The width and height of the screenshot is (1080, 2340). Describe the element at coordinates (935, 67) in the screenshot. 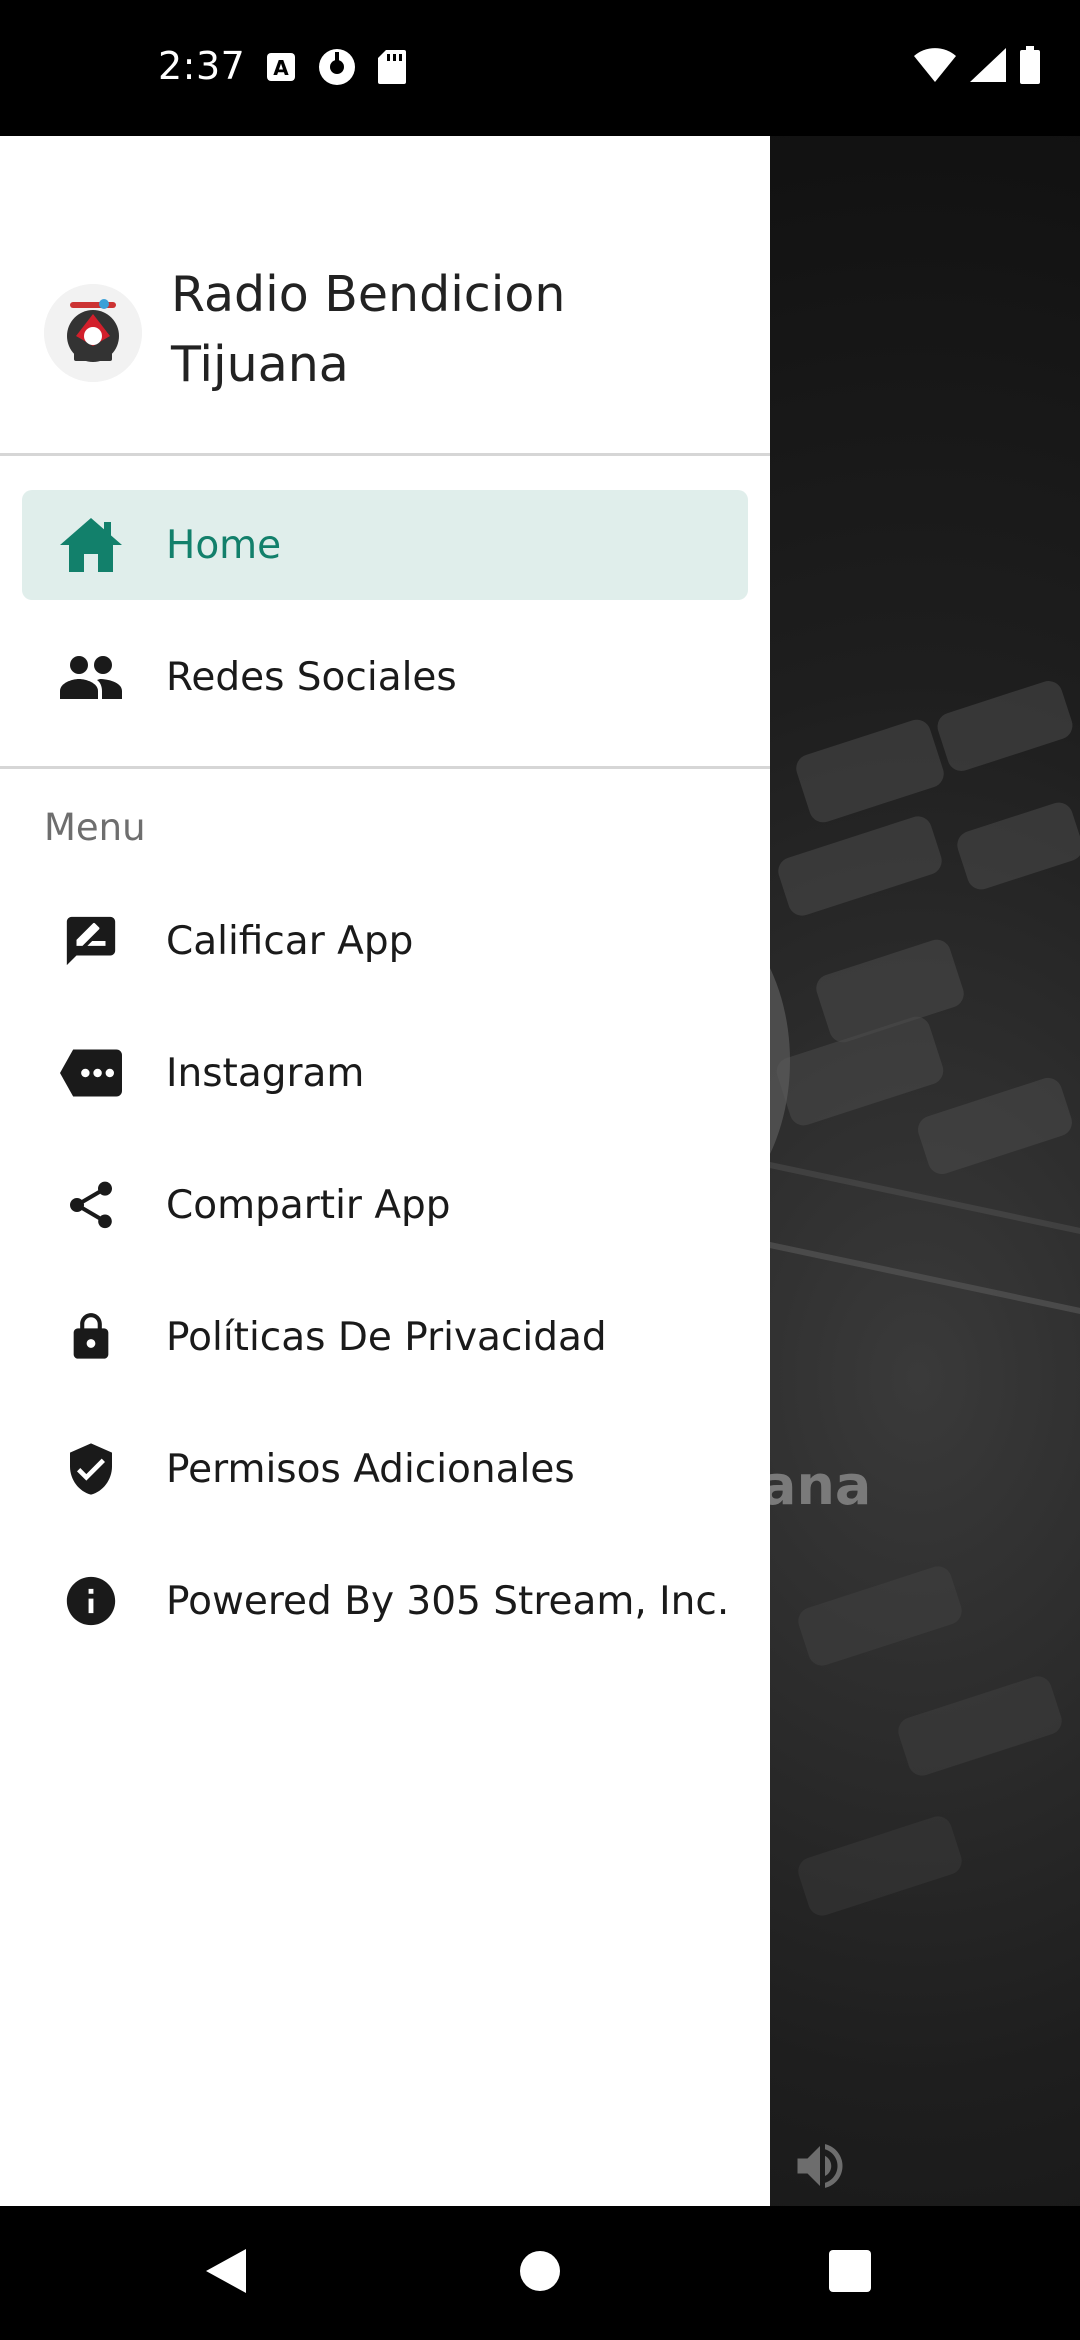

I see `wifi-icon` at that location.